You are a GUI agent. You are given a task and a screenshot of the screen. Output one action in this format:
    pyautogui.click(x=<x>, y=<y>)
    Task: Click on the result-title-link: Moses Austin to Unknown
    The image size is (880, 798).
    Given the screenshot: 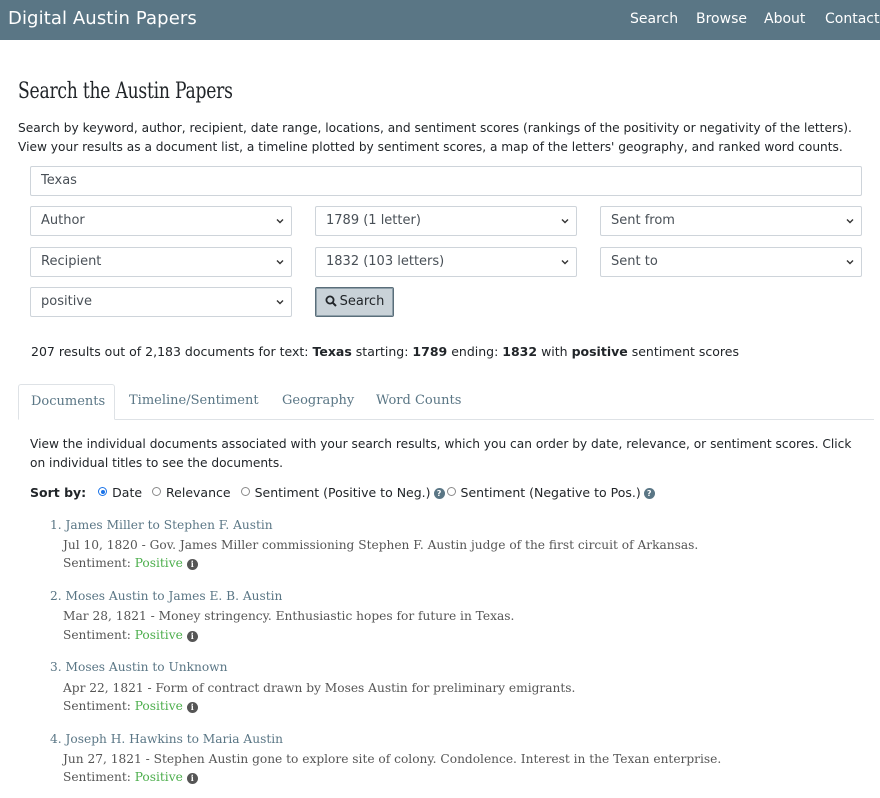 What is the action you would take?
    pyautogui.click(x=147, y=667)
    